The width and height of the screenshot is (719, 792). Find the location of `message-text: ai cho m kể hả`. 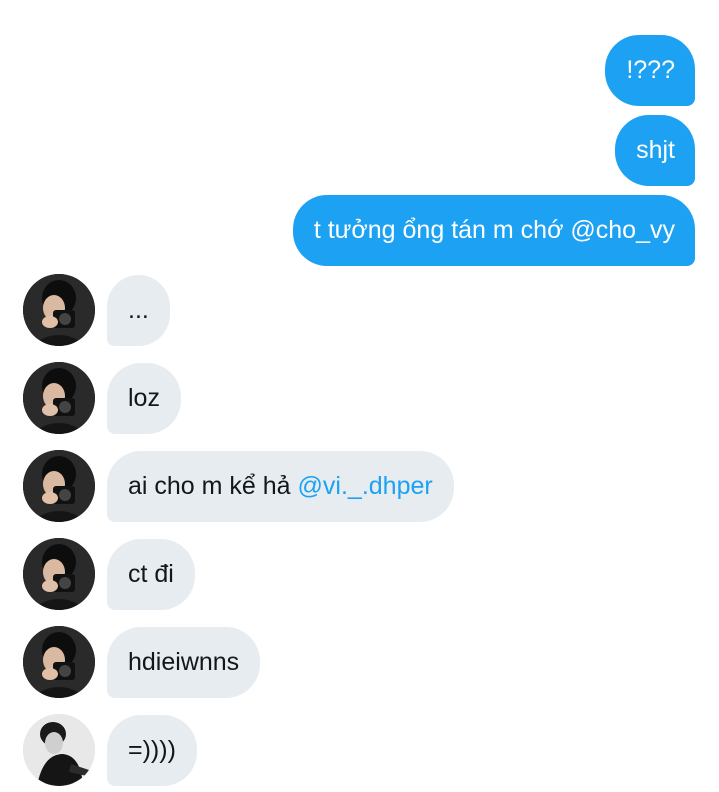

message-text: ai cho m kể hả is located at coordinates (213, 486).